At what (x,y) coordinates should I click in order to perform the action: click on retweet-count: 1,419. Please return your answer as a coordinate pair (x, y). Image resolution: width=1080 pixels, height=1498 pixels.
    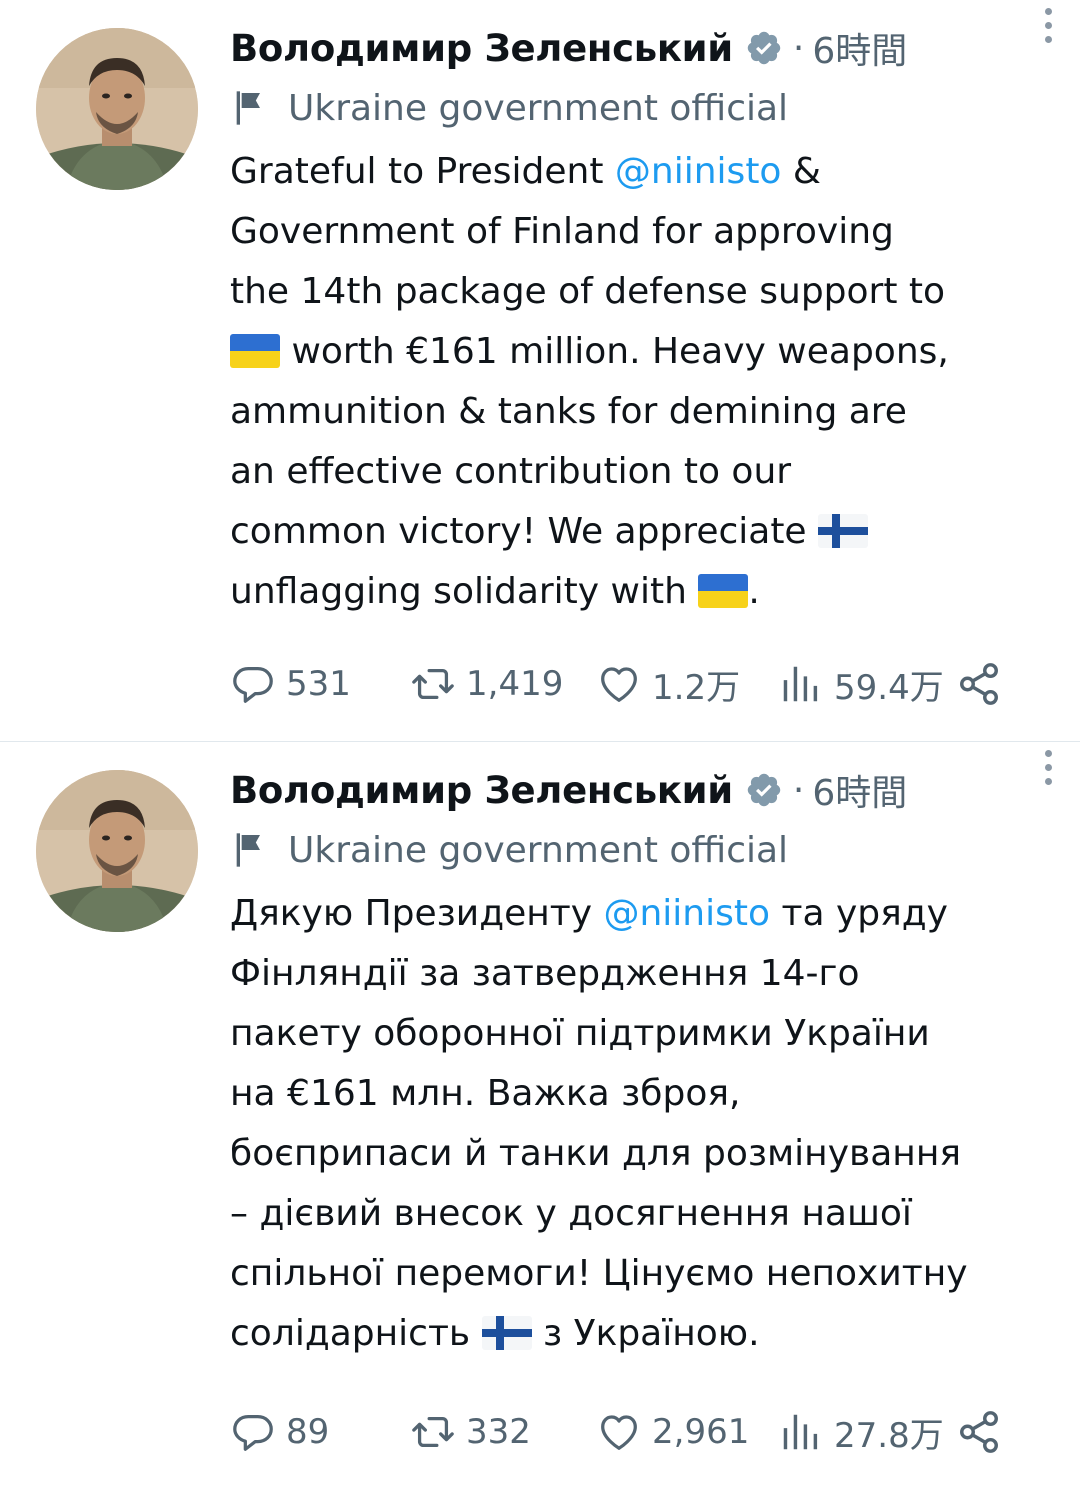
    Looking at the image, I should click on (515, 684).